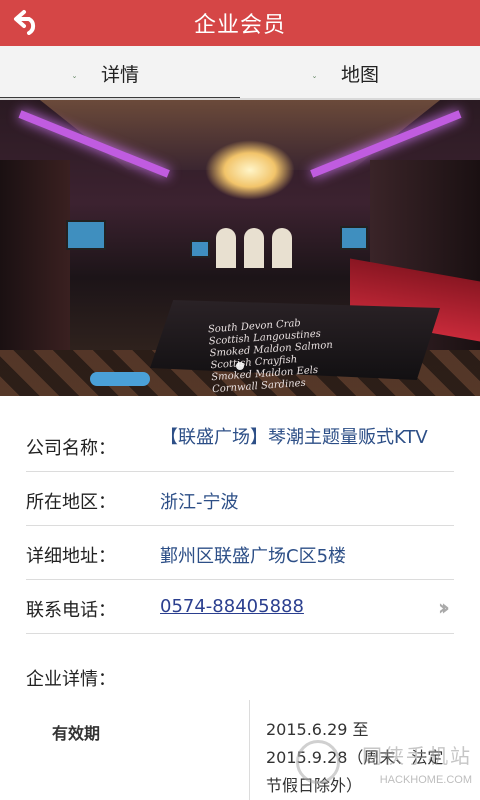  I want to click on watermark-title: 网侠手机站, so click(417, 756).